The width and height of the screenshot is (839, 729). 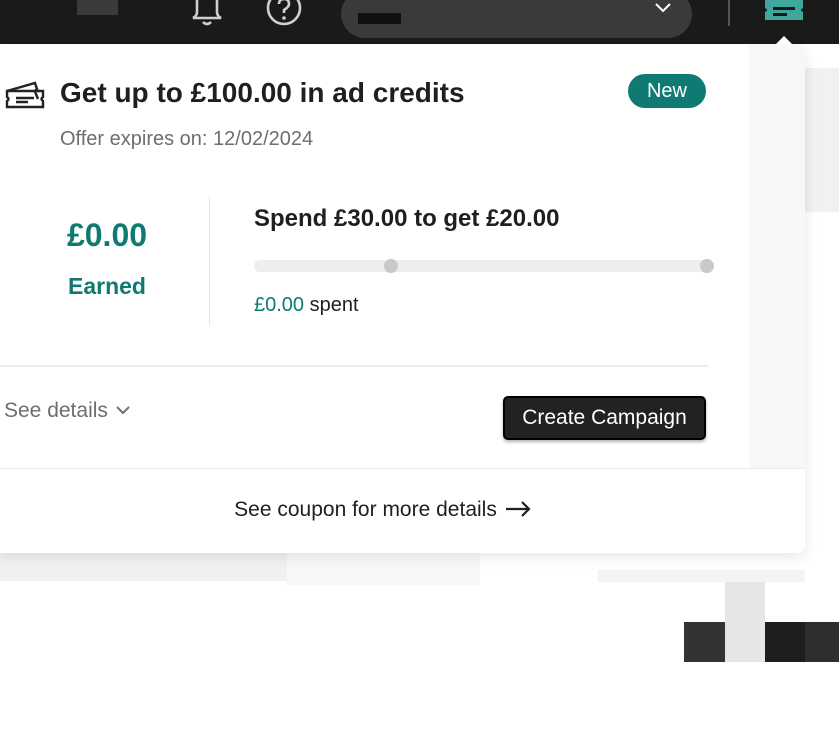 What do you see at coordinates (667, 91) in the screenshot?
I see `new-badge: New` at bounding box center [667, 91].